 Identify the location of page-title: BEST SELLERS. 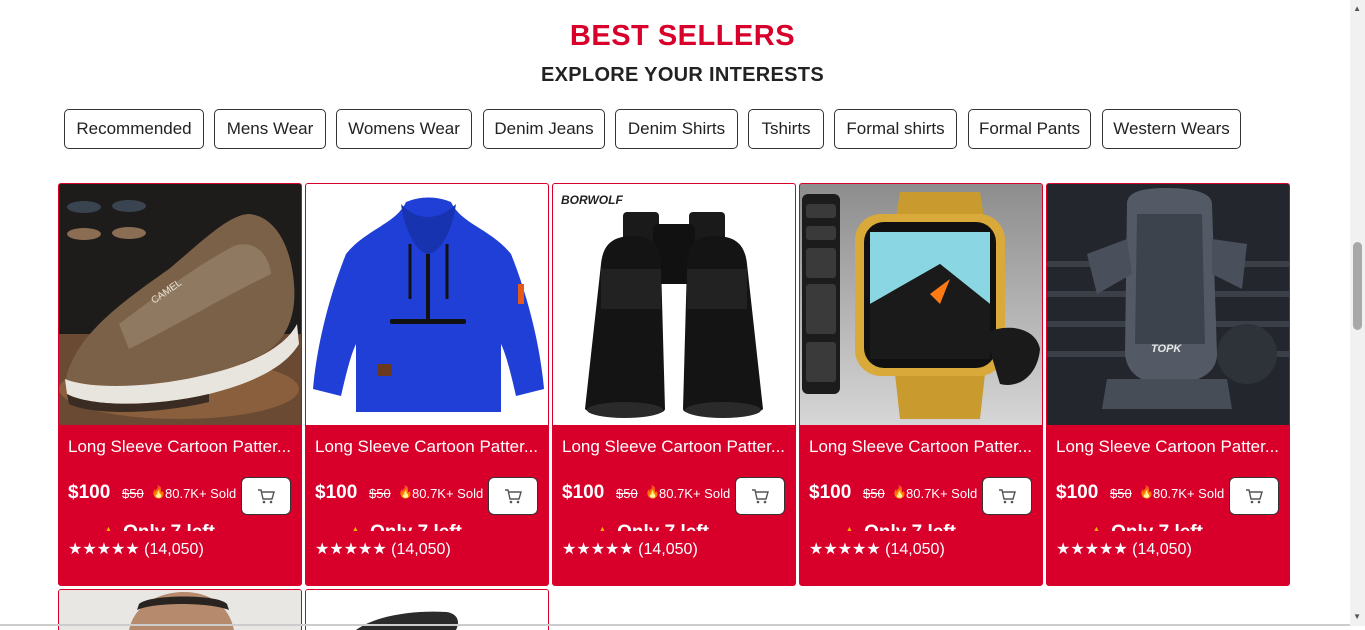
(682, 36).